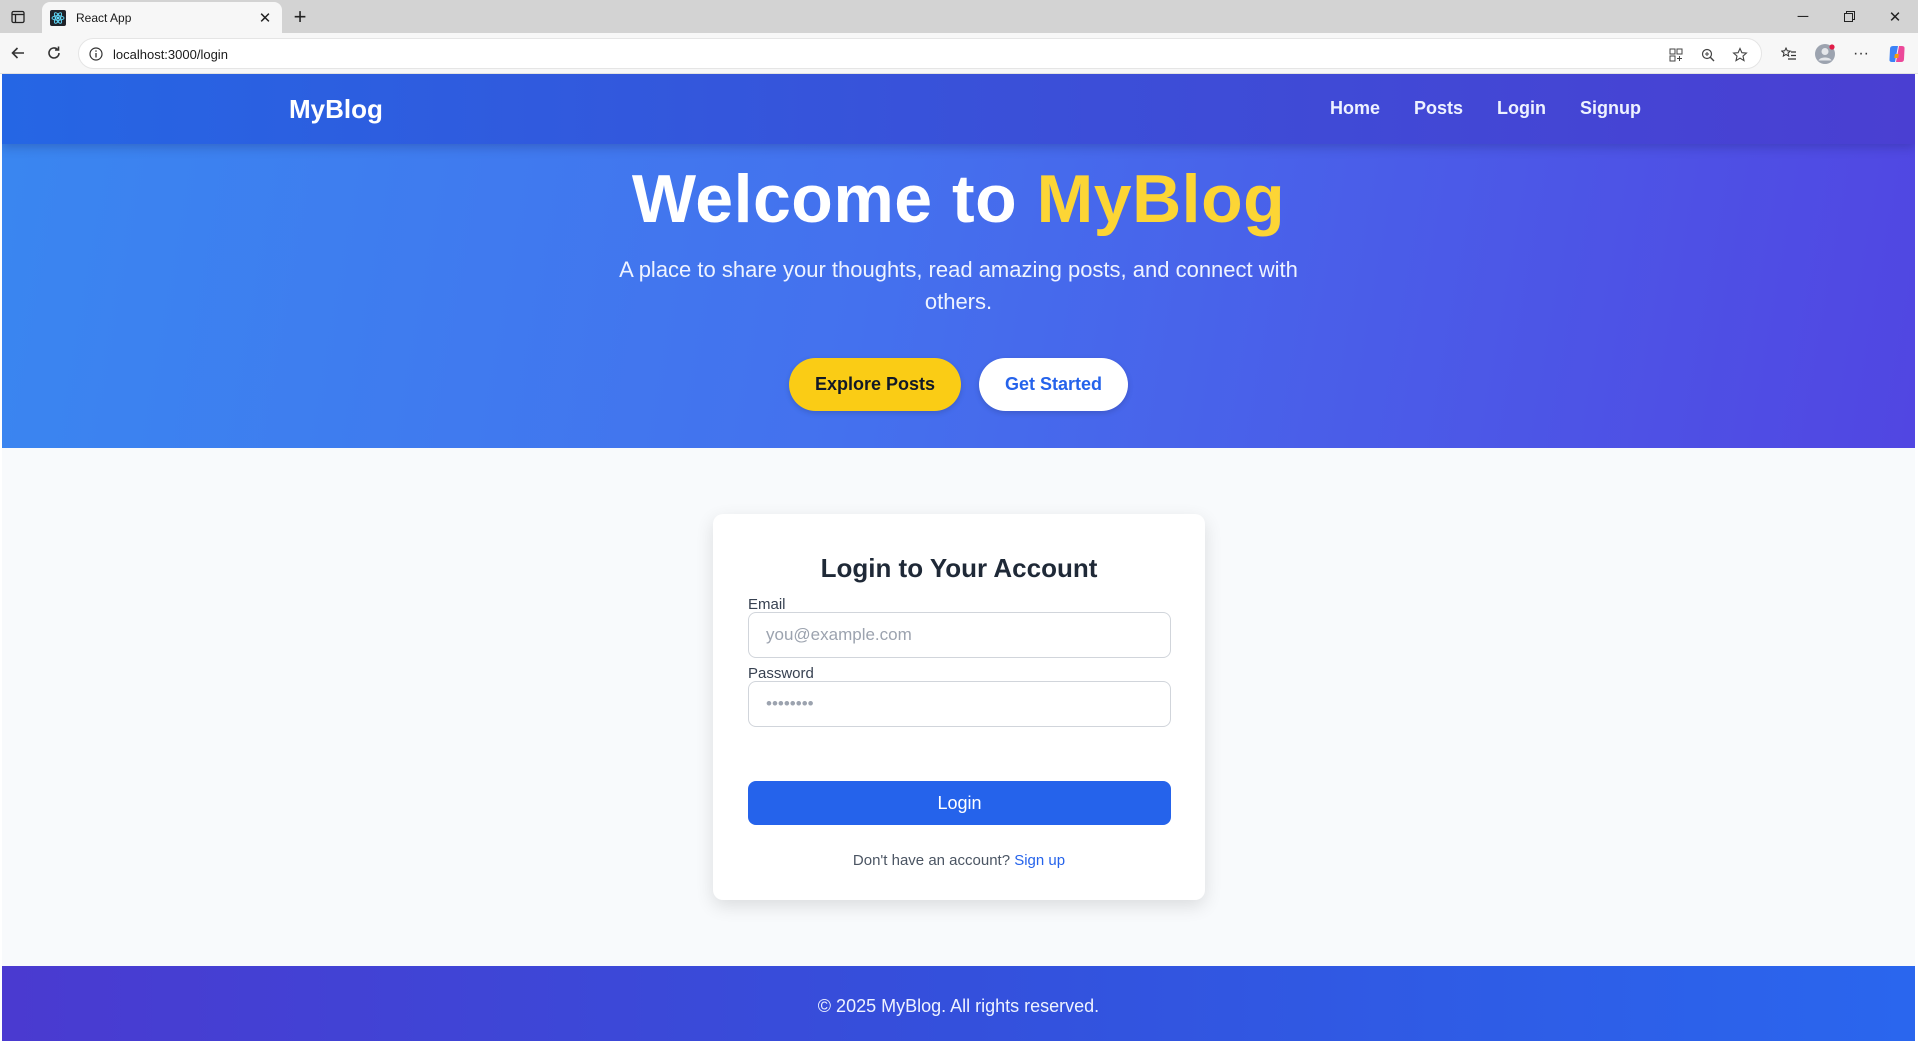  I want to click on app-available-icon, so click(1676, 55).